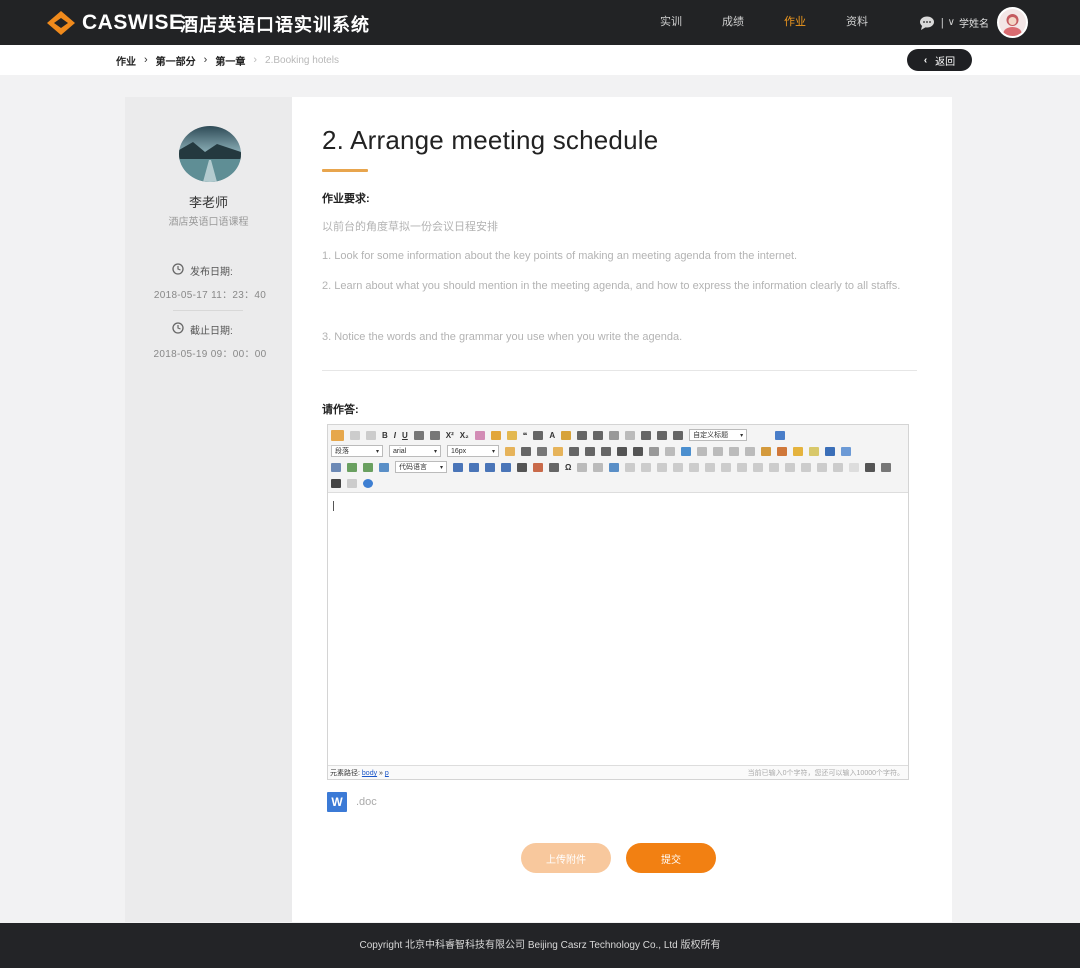  What do you see at coordinates (662, 467) in the screenshot?
I see `merge-cells-icon` at bounding box center [662, 467].